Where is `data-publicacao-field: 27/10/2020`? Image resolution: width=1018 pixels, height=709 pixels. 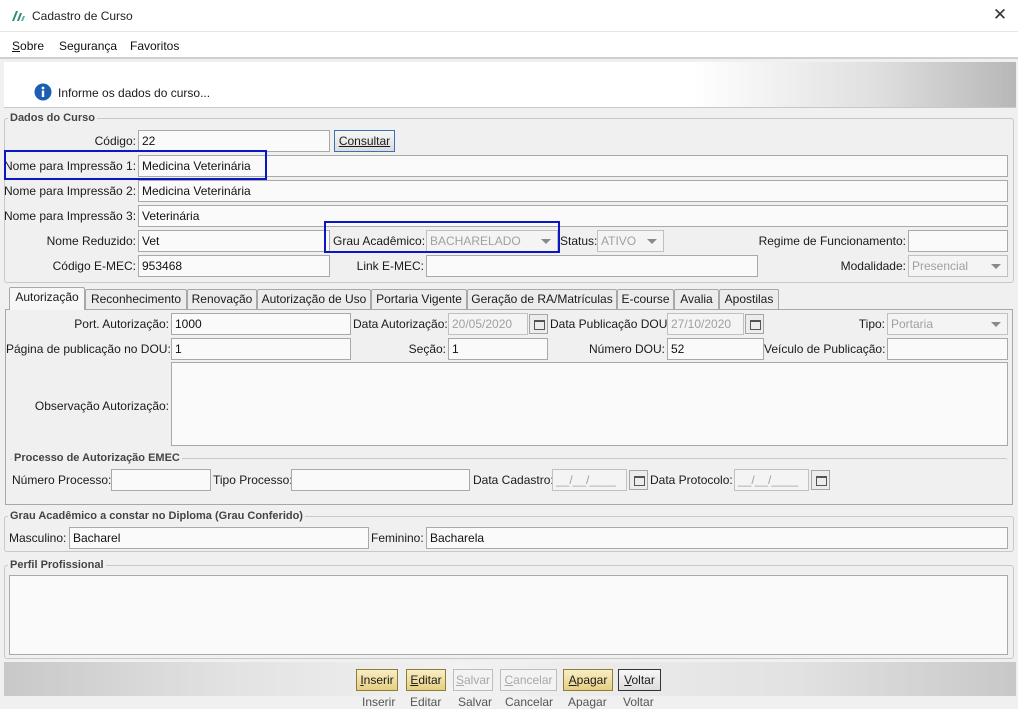 data-publicacao-field: 27/10/2020 is located at coordinates (705, 324).